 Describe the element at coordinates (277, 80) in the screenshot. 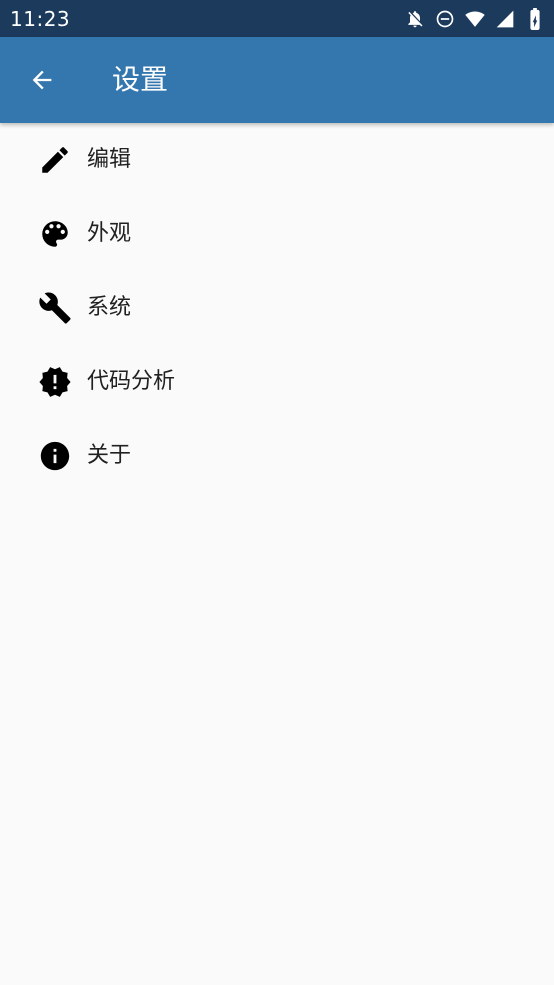

I see `app-bar: 设置` at that location.